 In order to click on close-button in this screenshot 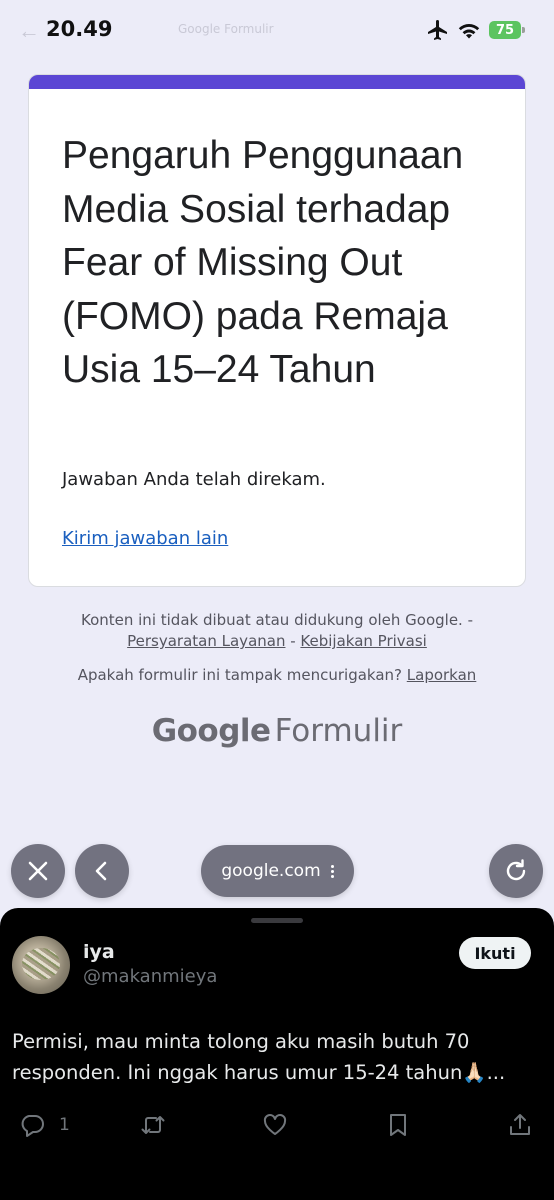, I will do `click(38, 871)`.